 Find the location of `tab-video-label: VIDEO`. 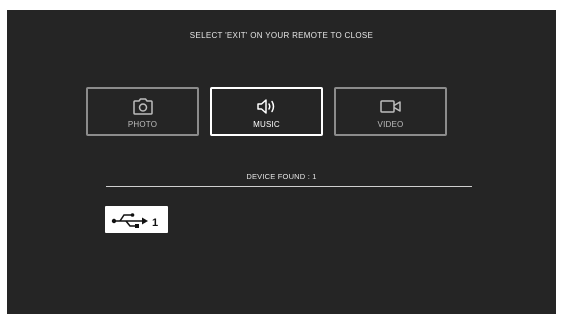

tab-video-label: VIDEO is located at coordinates (390, 124).